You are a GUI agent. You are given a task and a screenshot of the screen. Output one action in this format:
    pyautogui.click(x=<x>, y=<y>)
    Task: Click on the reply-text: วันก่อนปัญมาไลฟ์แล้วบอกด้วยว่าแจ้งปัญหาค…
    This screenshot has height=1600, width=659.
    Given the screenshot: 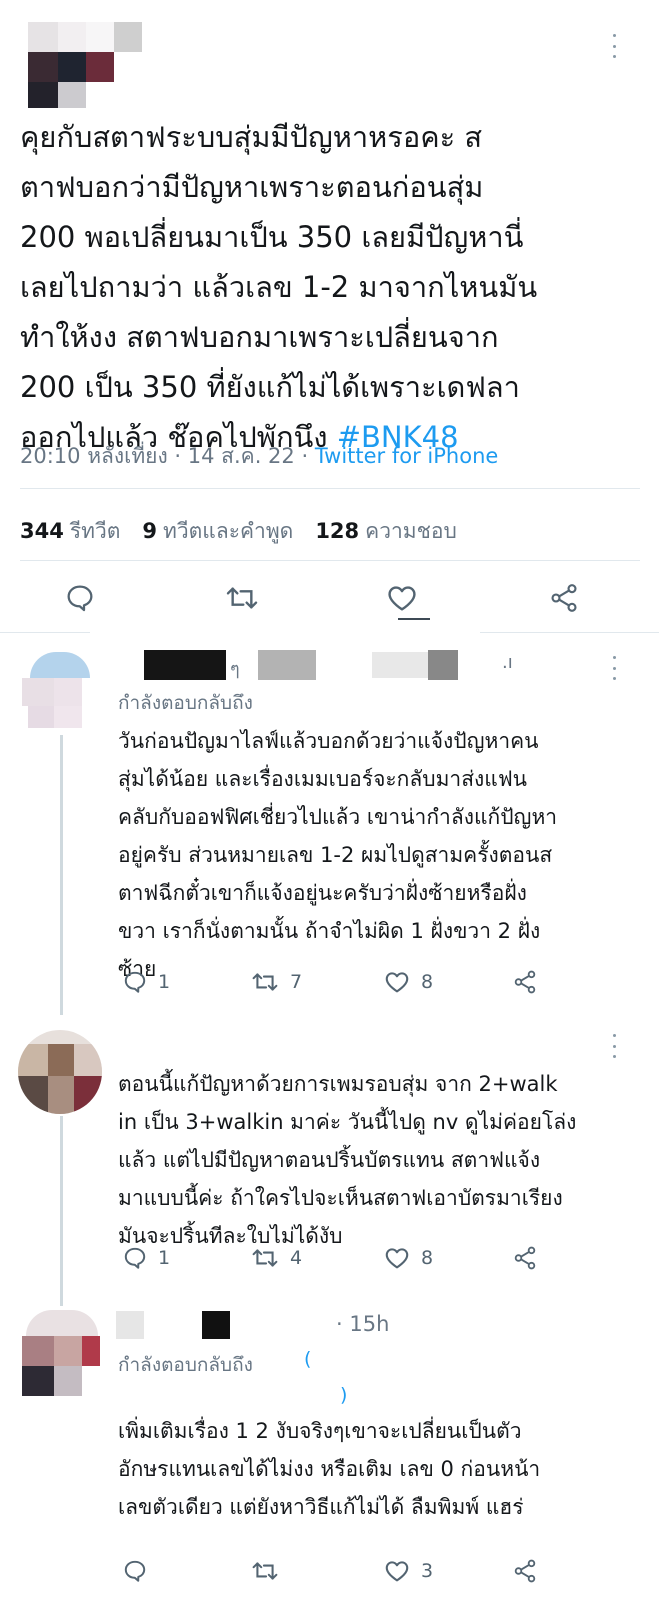 What is the action you would take?
    pyautogui.click(x=338, y=855)
    